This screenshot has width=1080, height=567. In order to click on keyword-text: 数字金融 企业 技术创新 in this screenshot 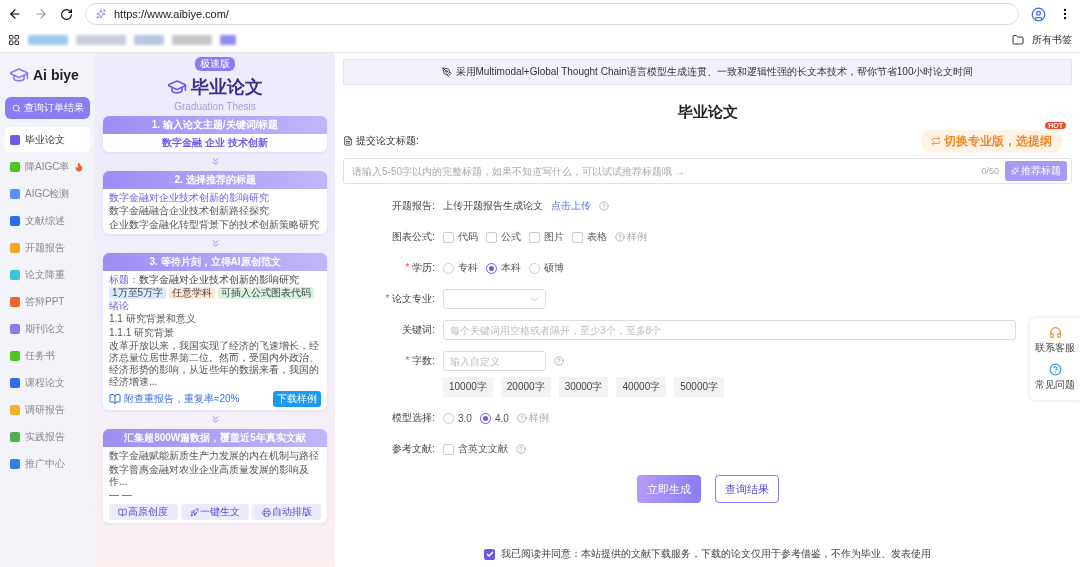, I will do `click(215, 143)`.